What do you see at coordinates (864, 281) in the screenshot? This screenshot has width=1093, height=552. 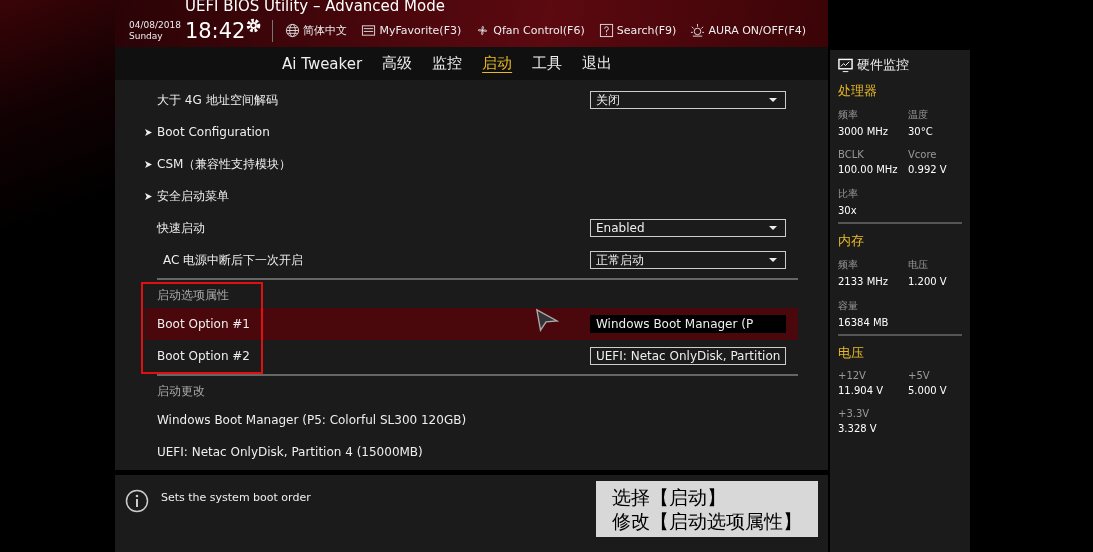 I see `reading-value: 2133 MHz` at bounding box center [864, 281].